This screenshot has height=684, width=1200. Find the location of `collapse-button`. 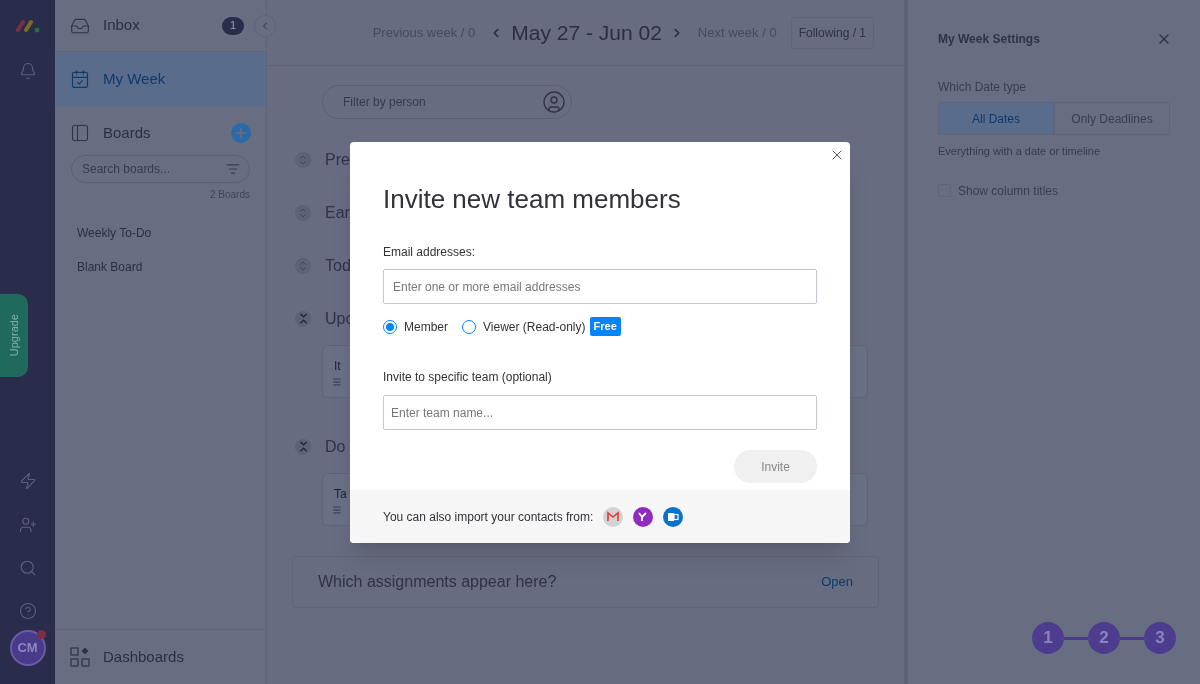

collapse-button is located at coordinates (265, 25).